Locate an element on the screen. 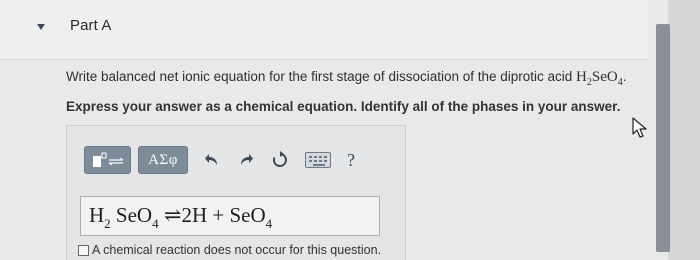  keyboard-icon is located at coordinates (318, 160).